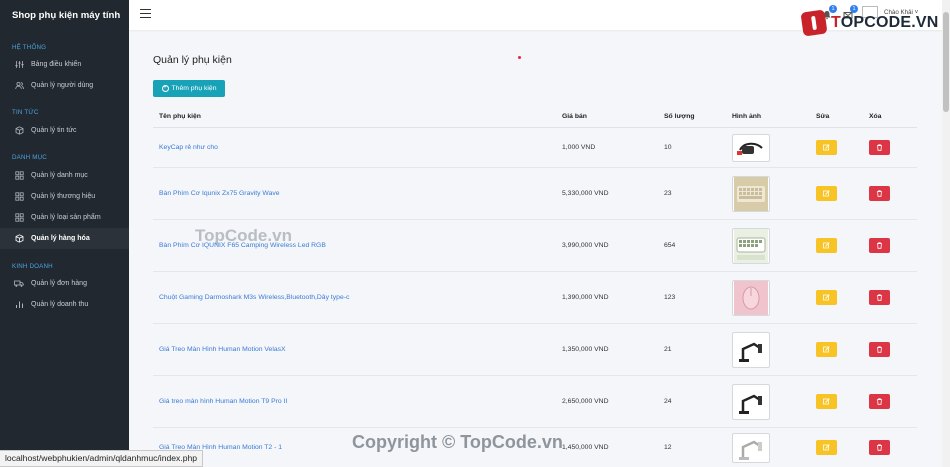 The height and width of the screenshot is (467, 950). I want to click on sidebar-item-label: Quản lý thương hiệu, so click(63, 196).